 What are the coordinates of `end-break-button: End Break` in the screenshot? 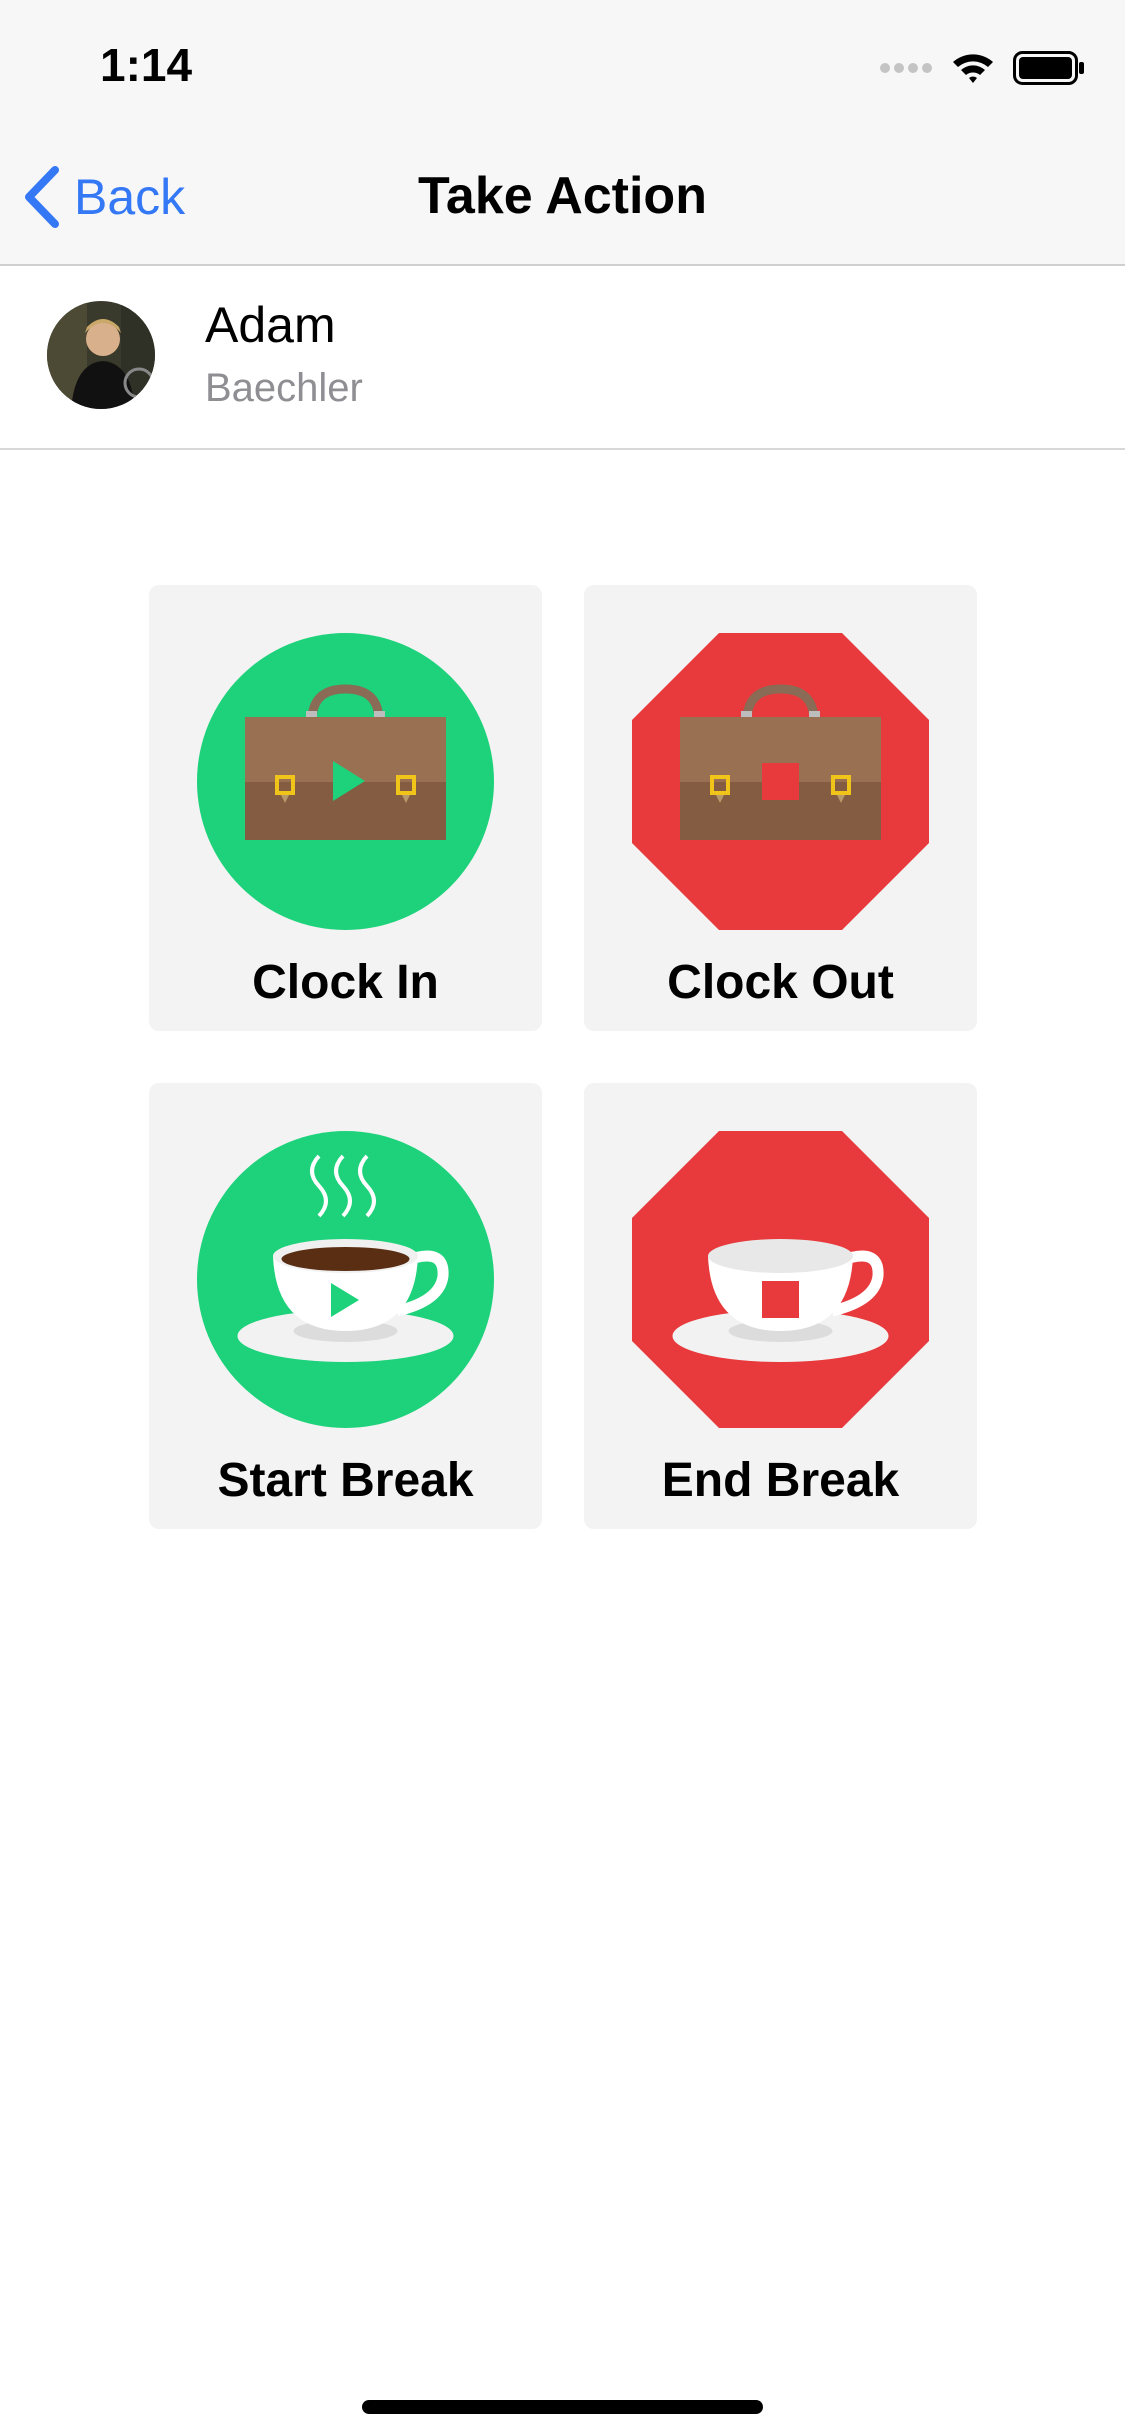 It's located at (780, 1306).